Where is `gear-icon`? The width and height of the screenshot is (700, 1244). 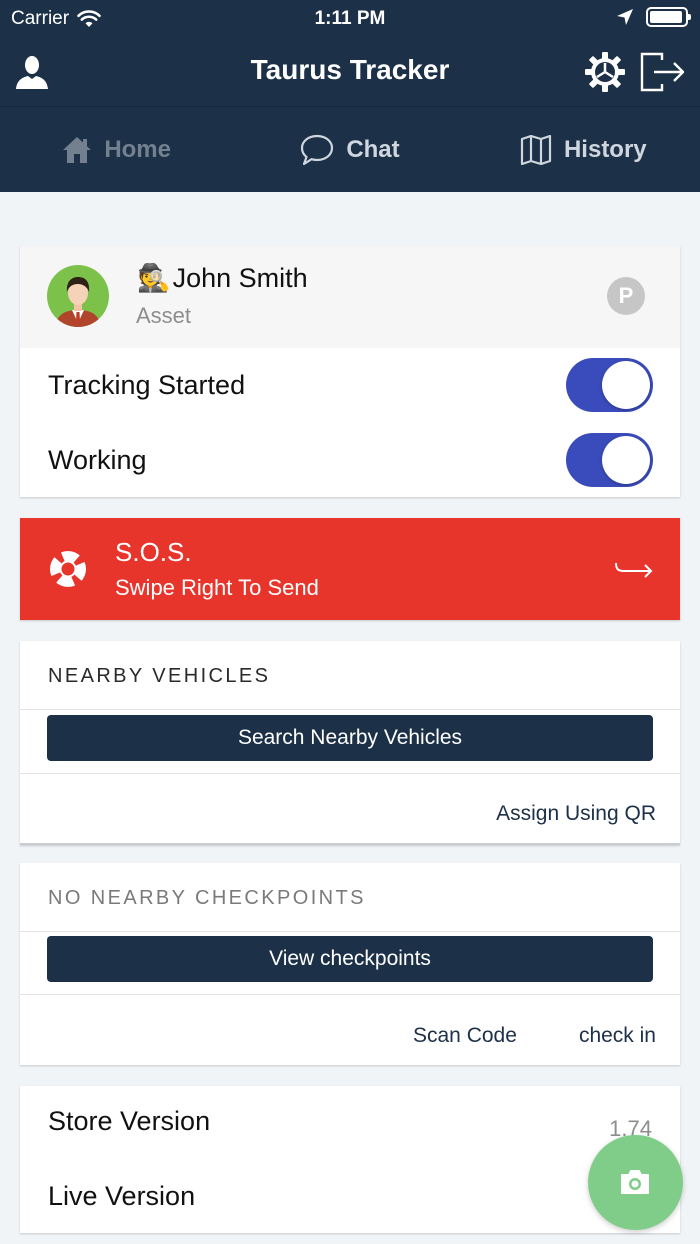
gear-icon is located at coordinates (605, 72).